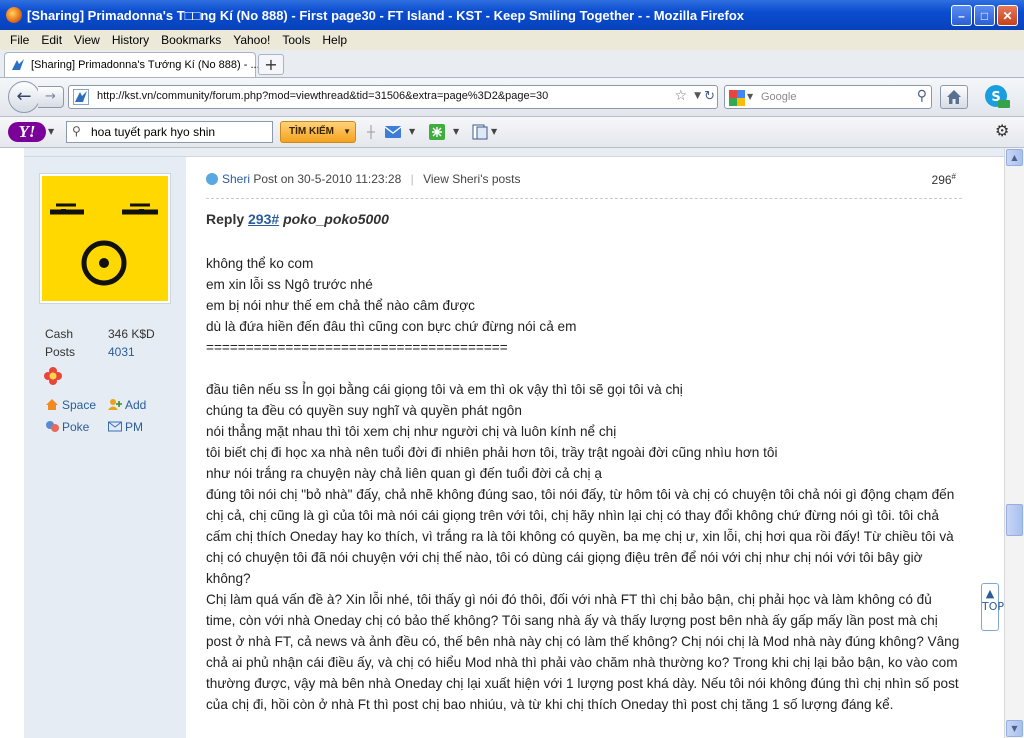 The height and width of the screenshot is (738, 1024). Describe the element at coordinates (136, 405) in the screenshot. I see `add-link-label: Add` at that location.